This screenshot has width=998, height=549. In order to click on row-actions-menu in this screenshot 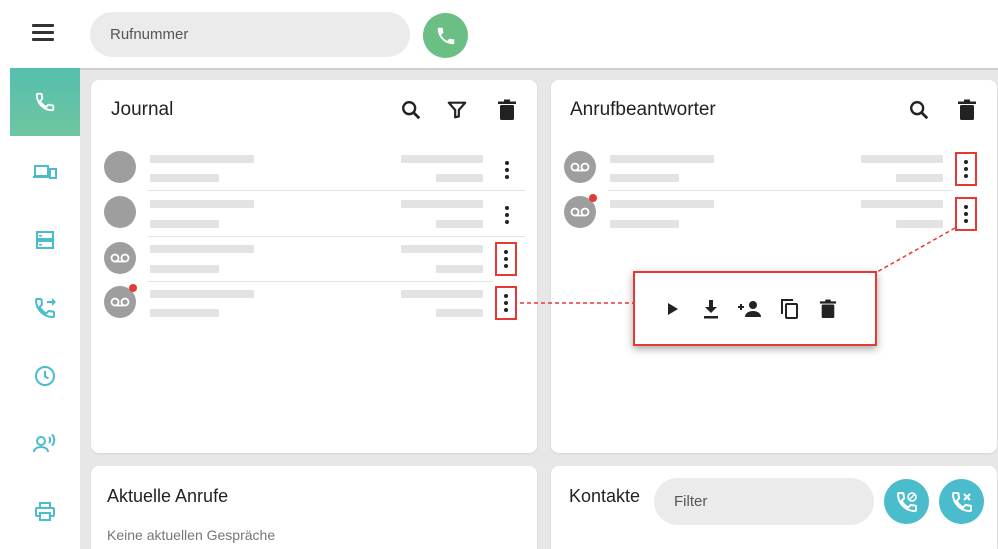, I will do `click(755, 308)`.